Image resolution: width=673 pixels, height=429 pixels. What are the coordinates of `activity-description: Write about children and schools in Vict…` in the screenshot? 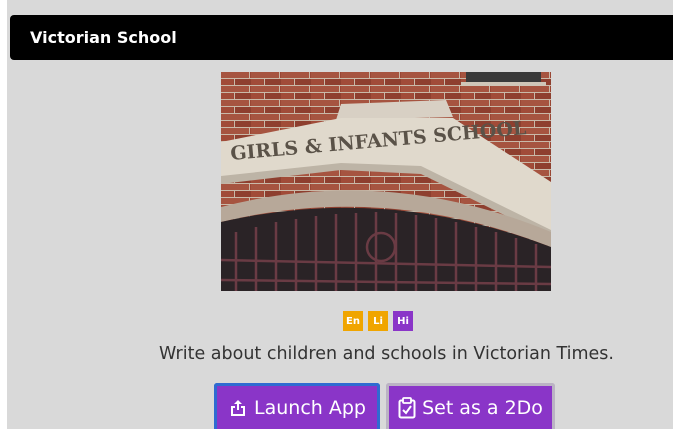 It's located at (386, 354).